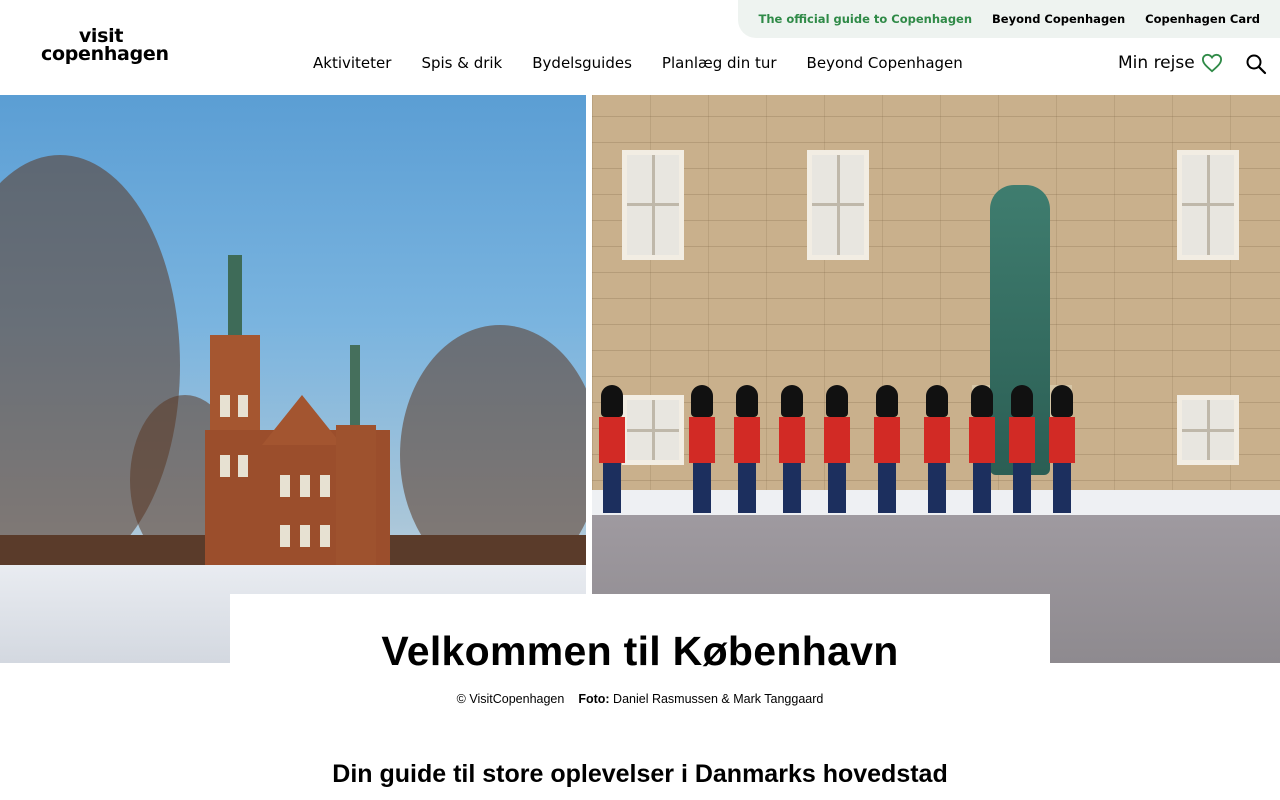 The height and width of the screenshot is (800, 1280). I want to click on my-journey-button: Min rejse, so click(1170, 63).